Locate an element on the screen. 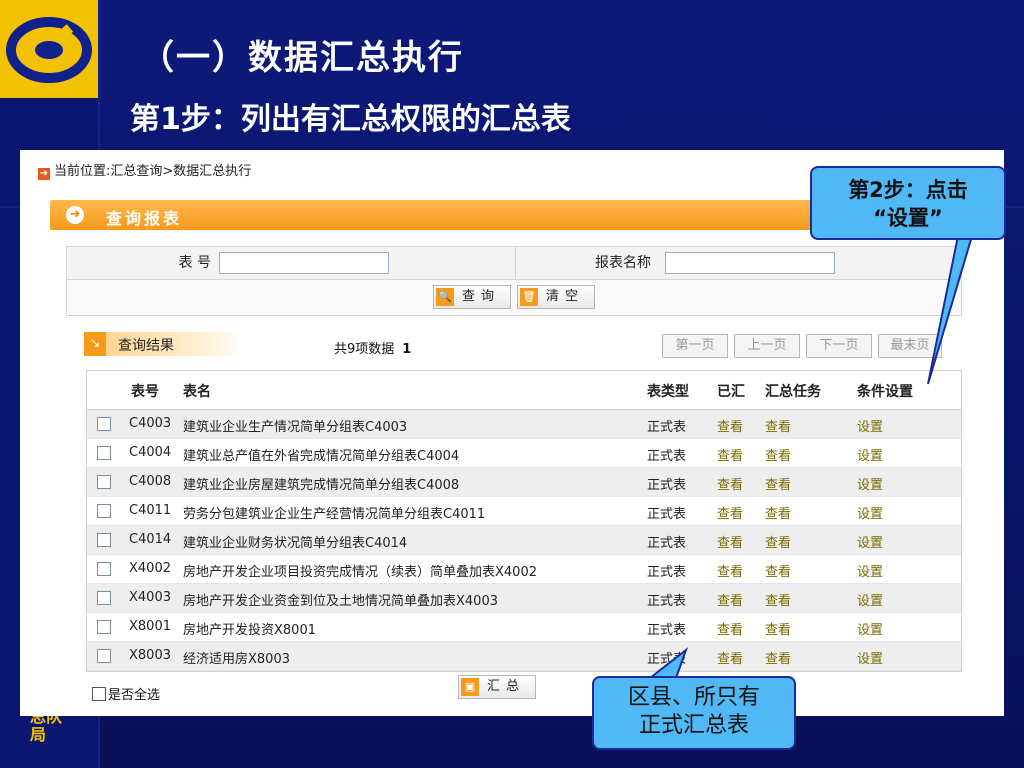  step2-callout-text: 第2步：点击 “设置” is located at coordinates (908, 204).